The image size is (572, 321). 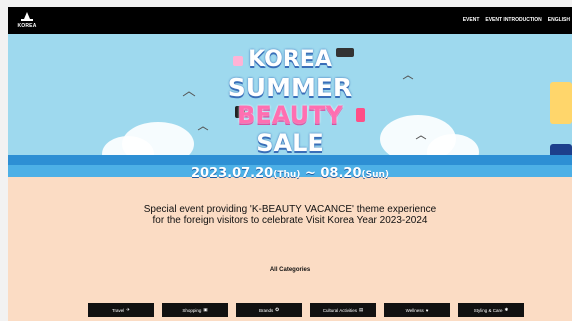 What do you see at coordinates (290, 59) in the screenshot?
I see `hero-title-korea: KOREA` at bounding box center [290, 59].